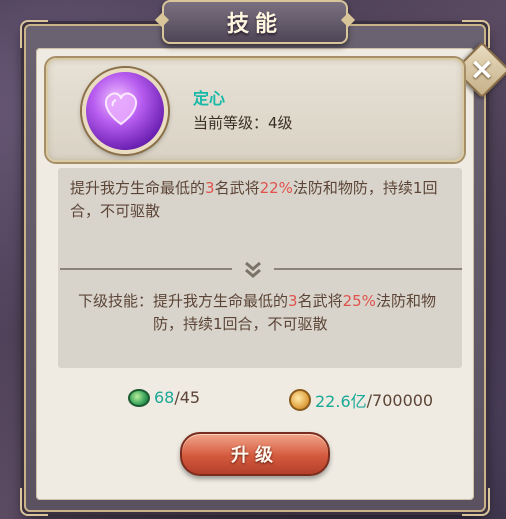  I want to click on level-value: 4级, so click(280, 123).